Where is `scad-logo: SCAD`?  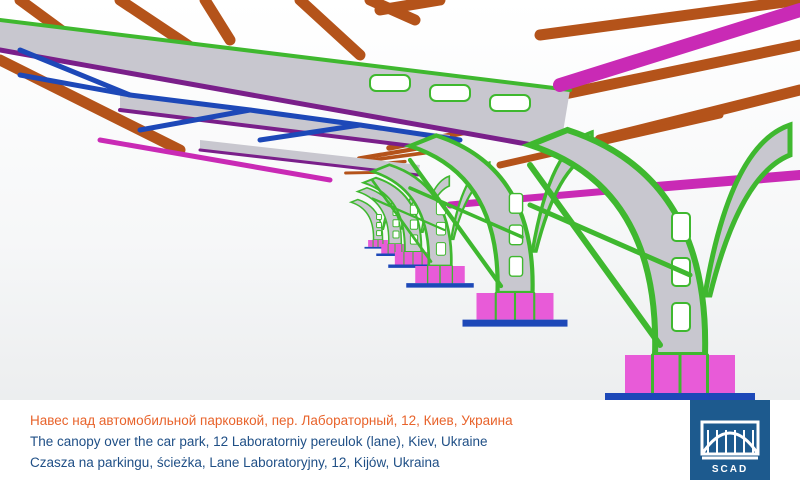 scad-logo: SCAD is located at coordinates (730, 440).